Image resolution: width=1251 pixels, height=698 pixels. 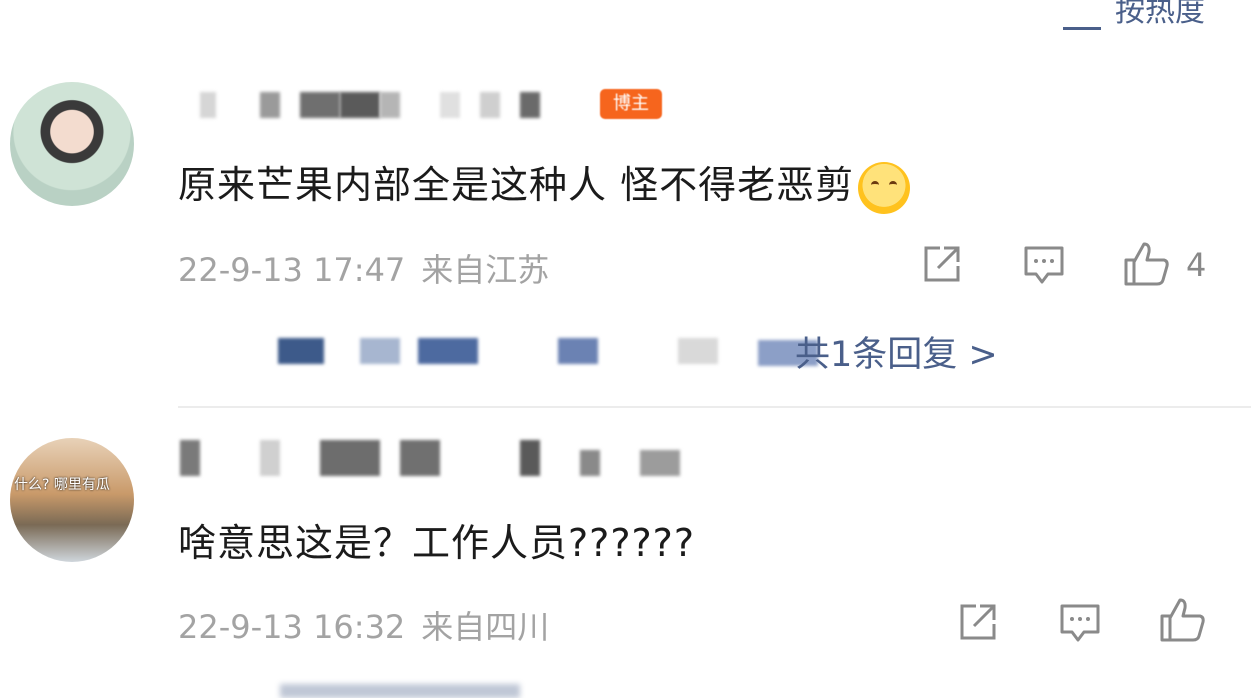 What do you see at coordinates (292, 270) in the screenshot?
I see `comment-time: 22-9-13 17:47` at bounding box center [292, 270].